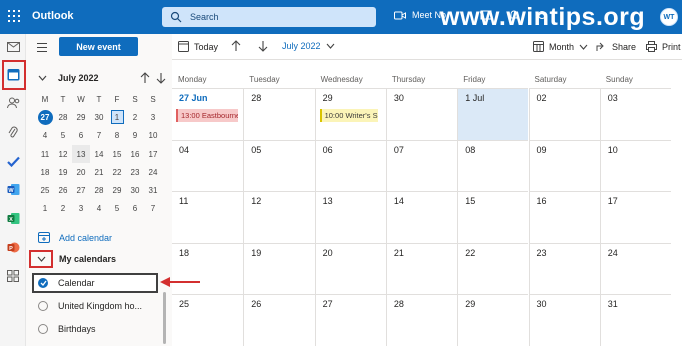 Image resolution: width=682 pixels, height=346 pixels. I want to click on share-button: Share, so click(616, 46).